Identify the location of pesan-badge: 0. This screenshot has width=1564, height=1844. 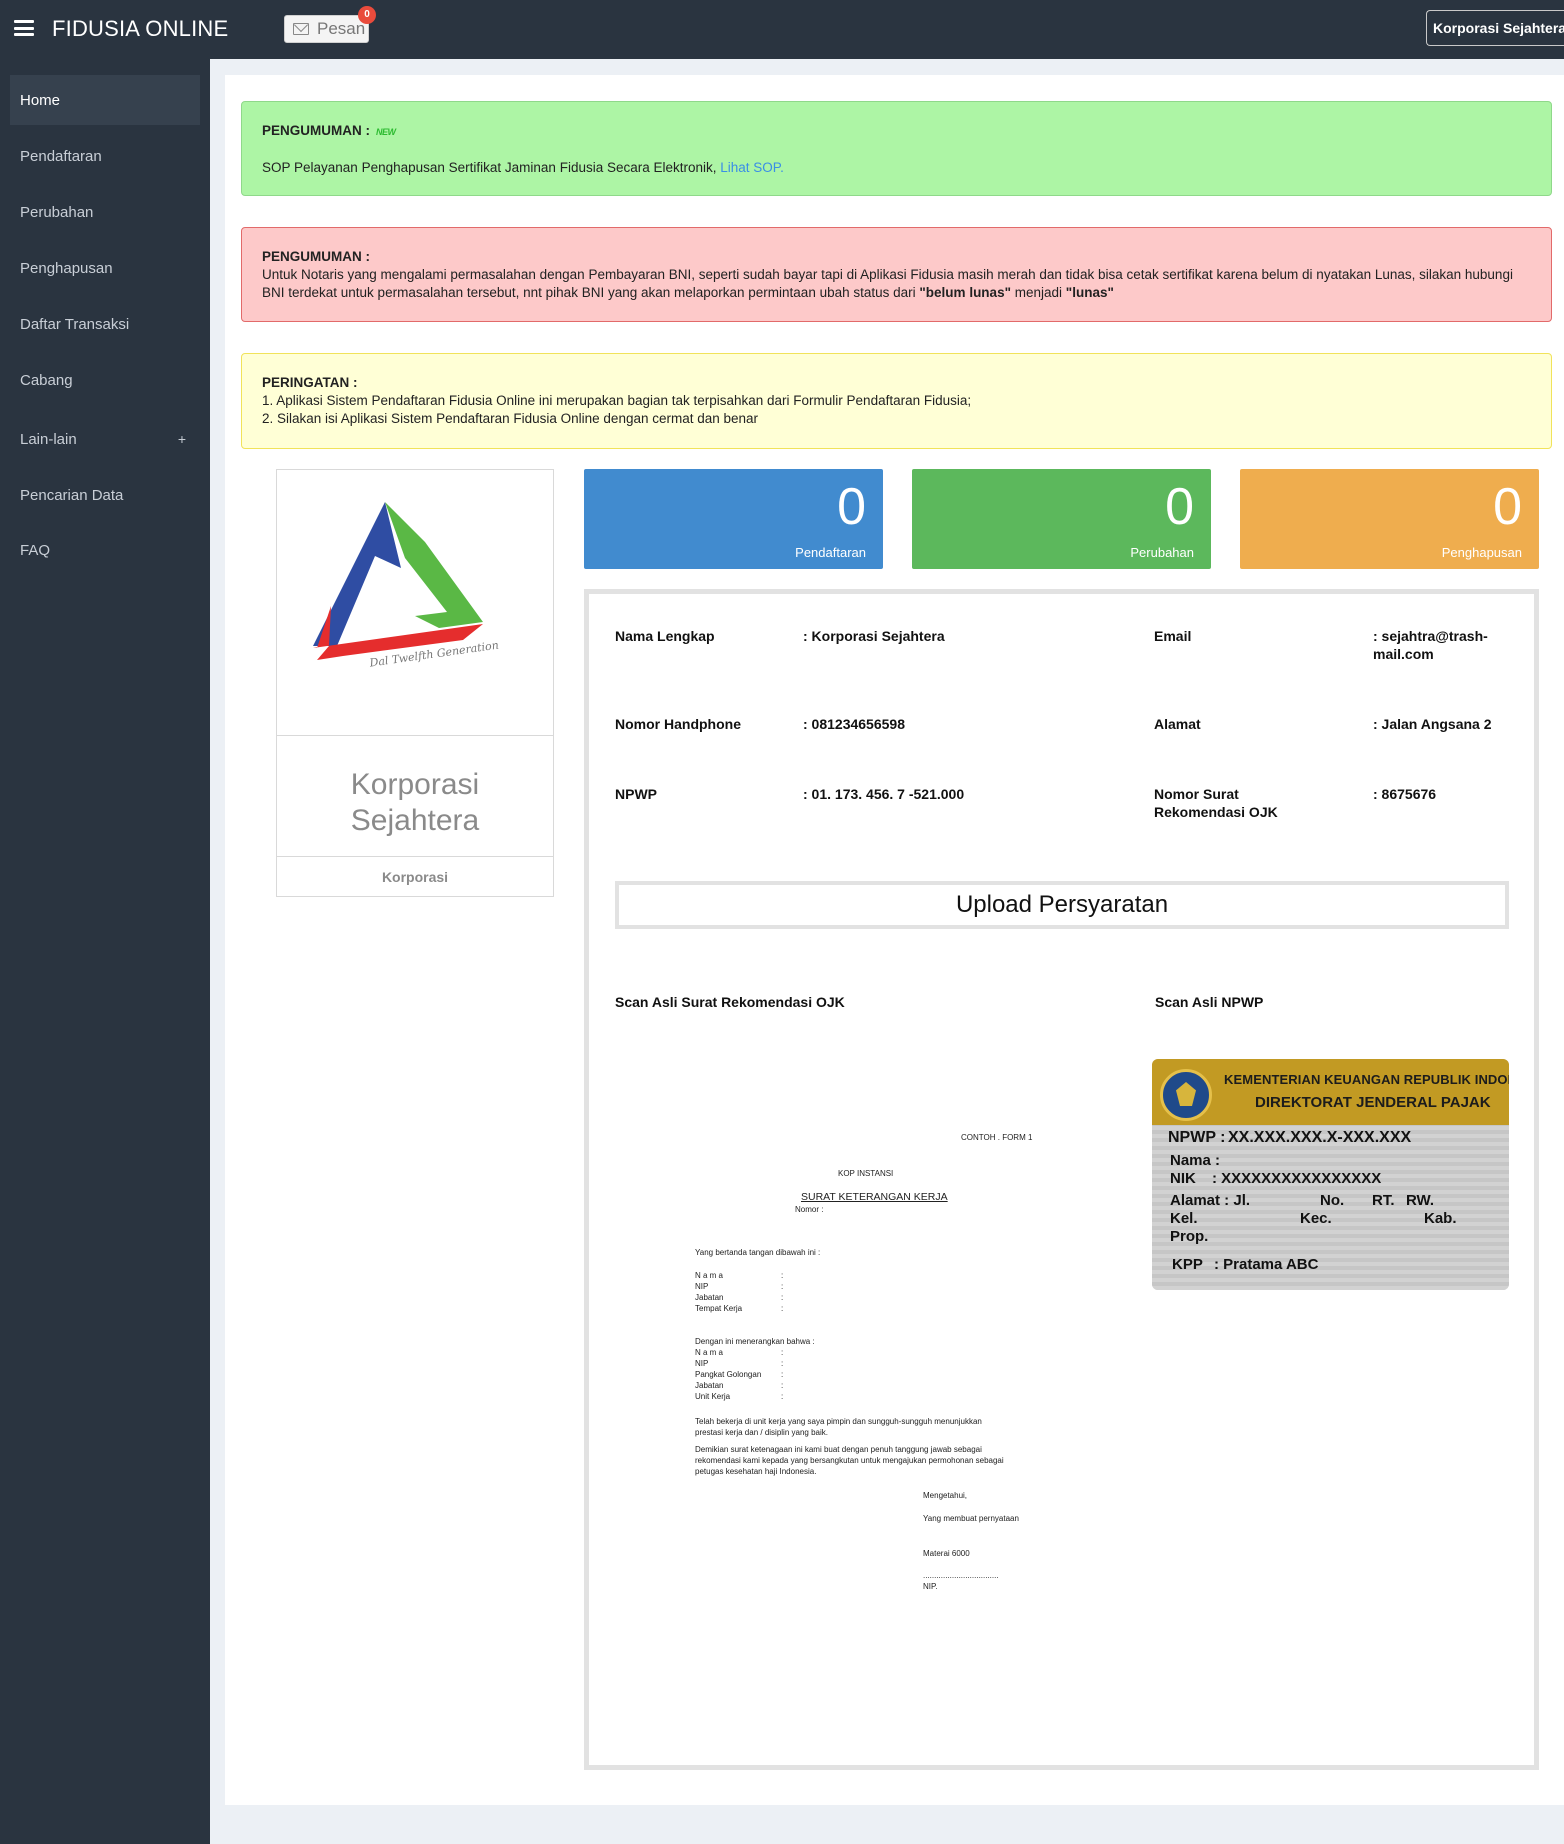
(367, 15).